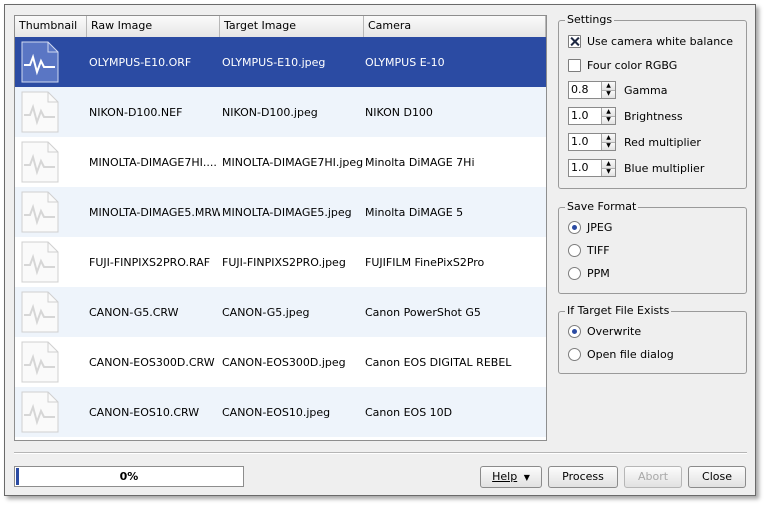  Describe the element at coordinates (292, 26) in the screenshot. I see `column-header-target-image: Target Image` at that location.